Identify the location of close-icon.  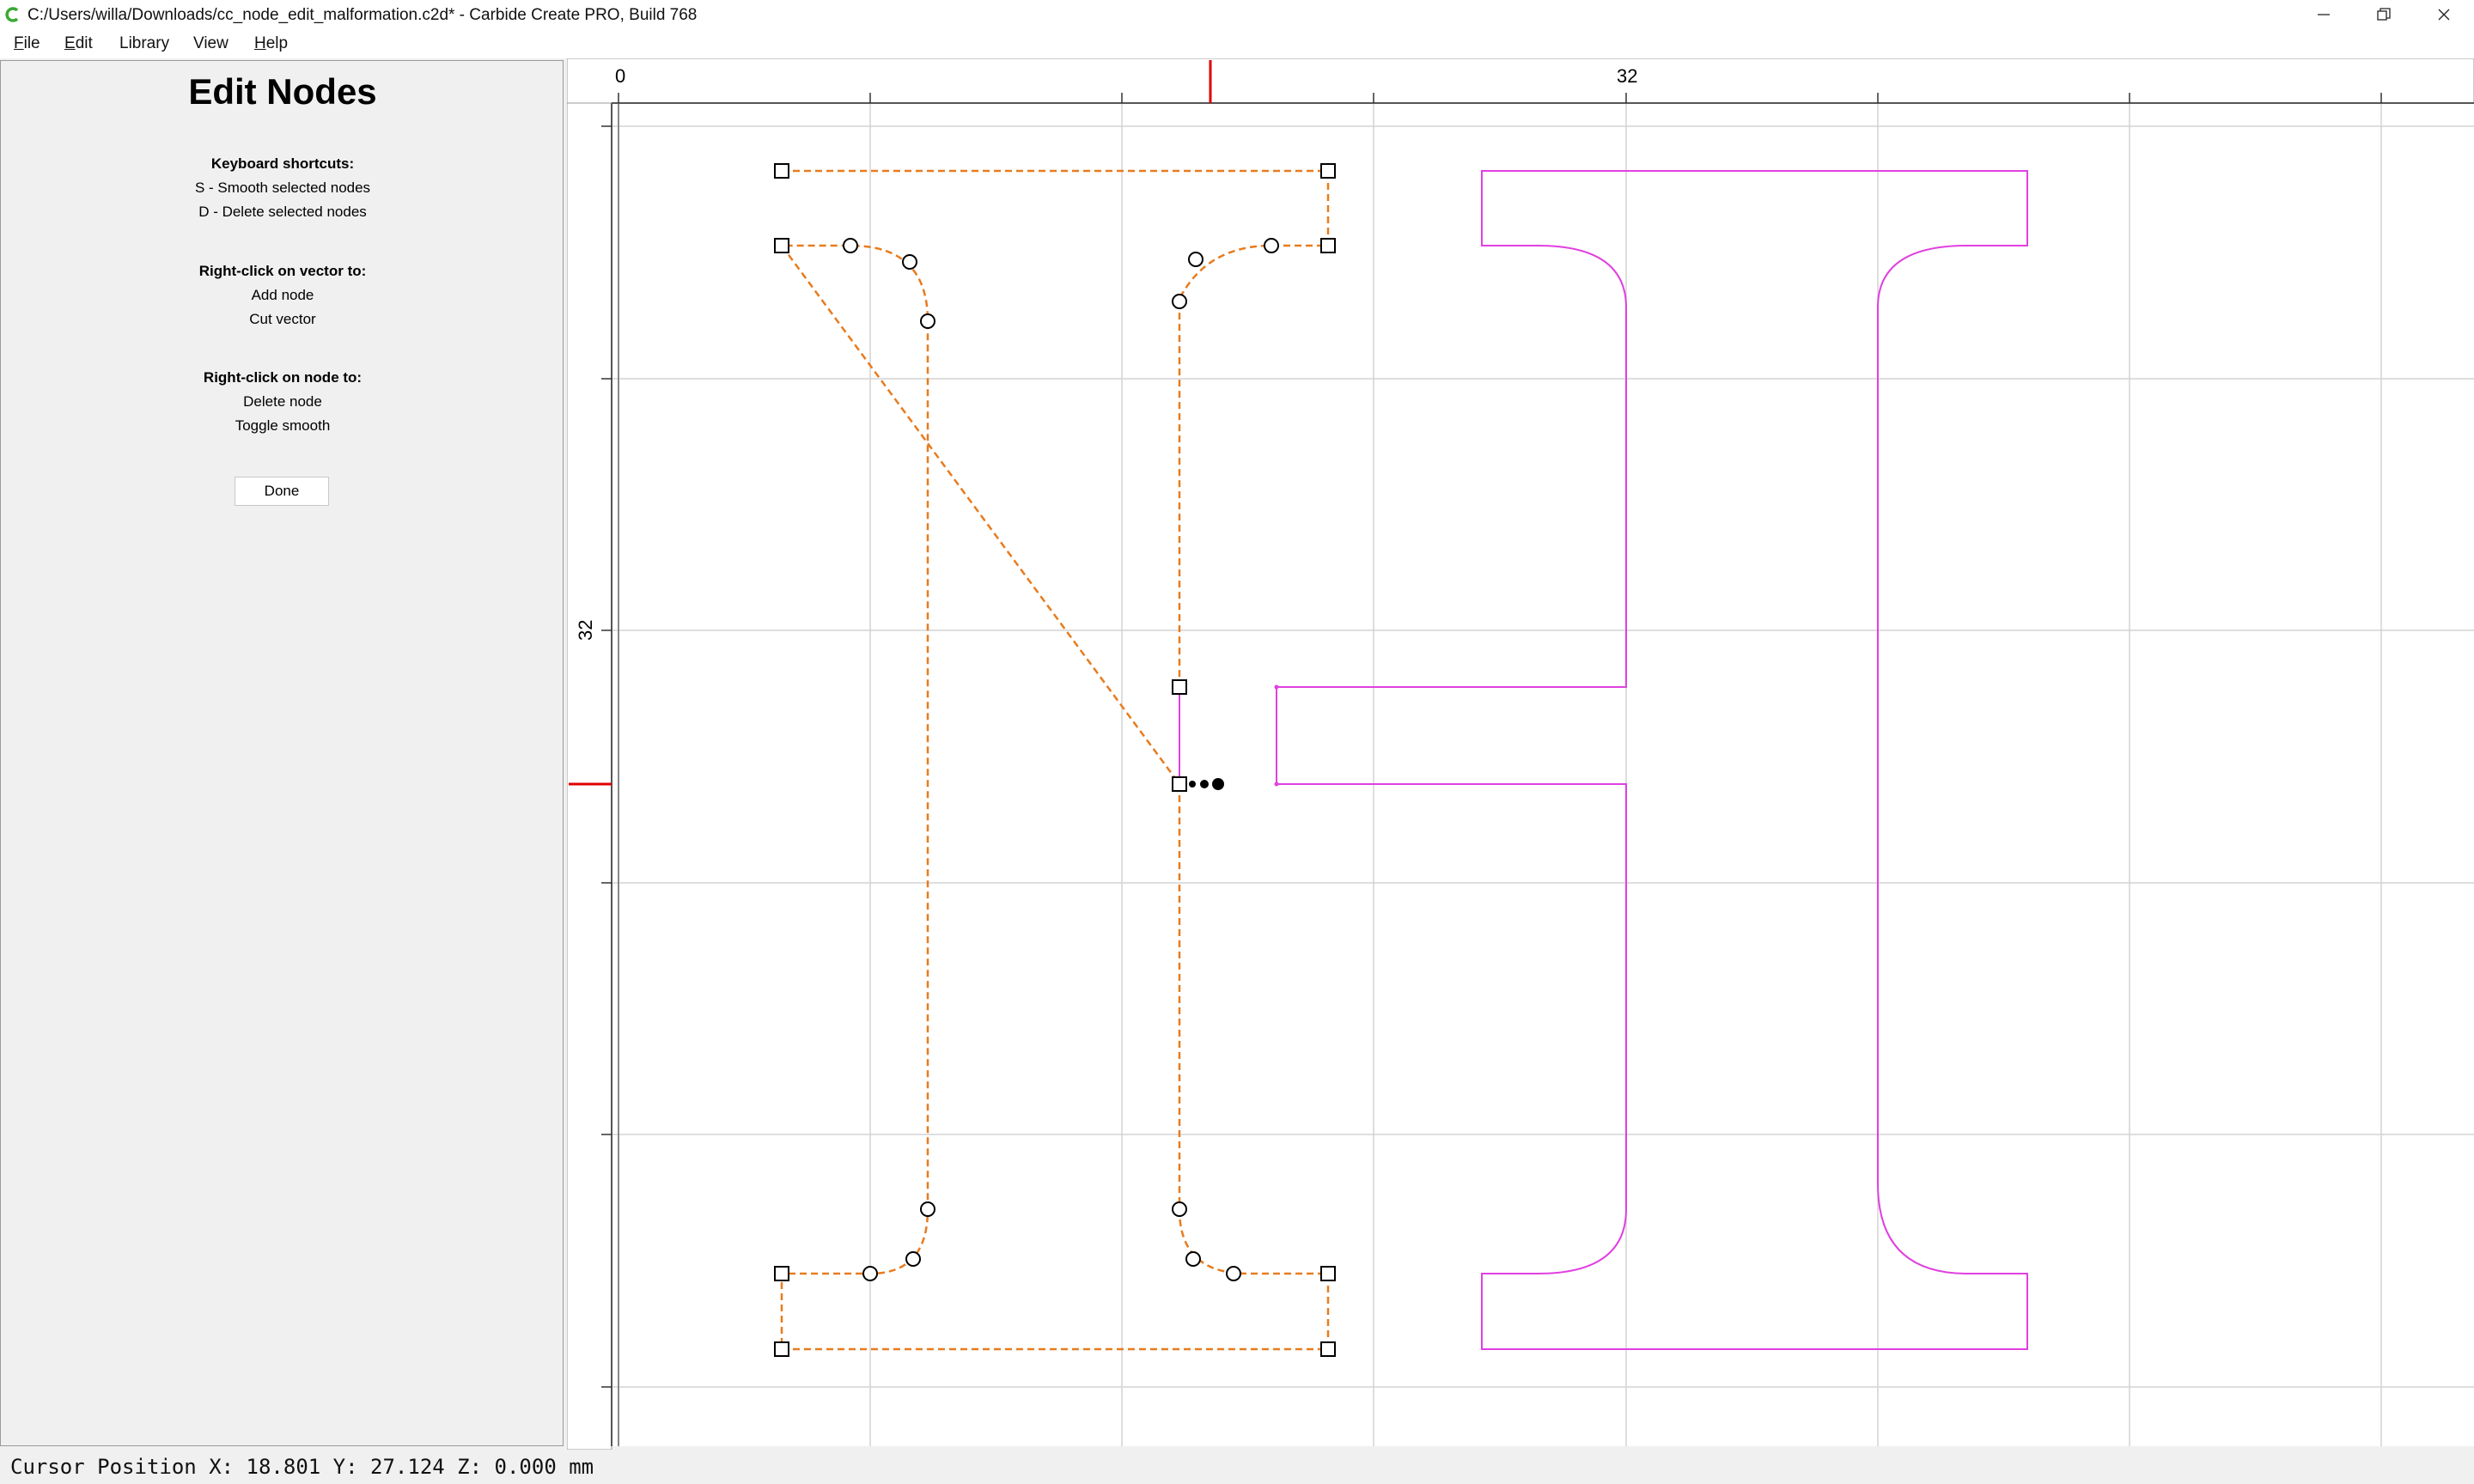
(2444, 15).